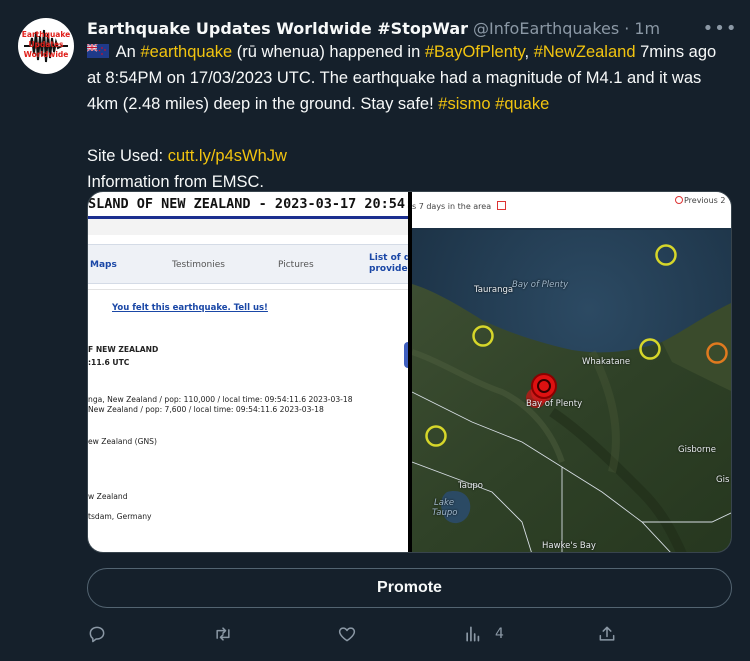 This screenshot has height=661, width=750. I want to click on share-button, so click(607, 634).